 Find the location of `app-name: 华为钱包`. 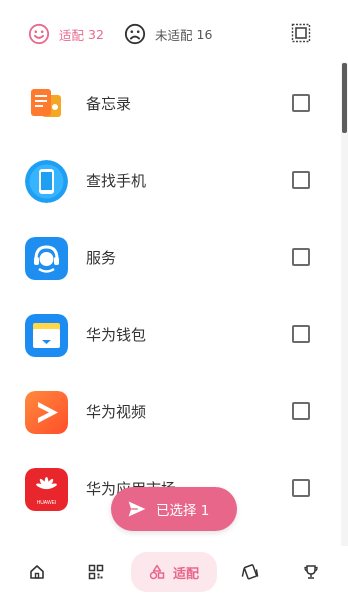

app-name: 华为钱包 is located at coordinates (116, 335).